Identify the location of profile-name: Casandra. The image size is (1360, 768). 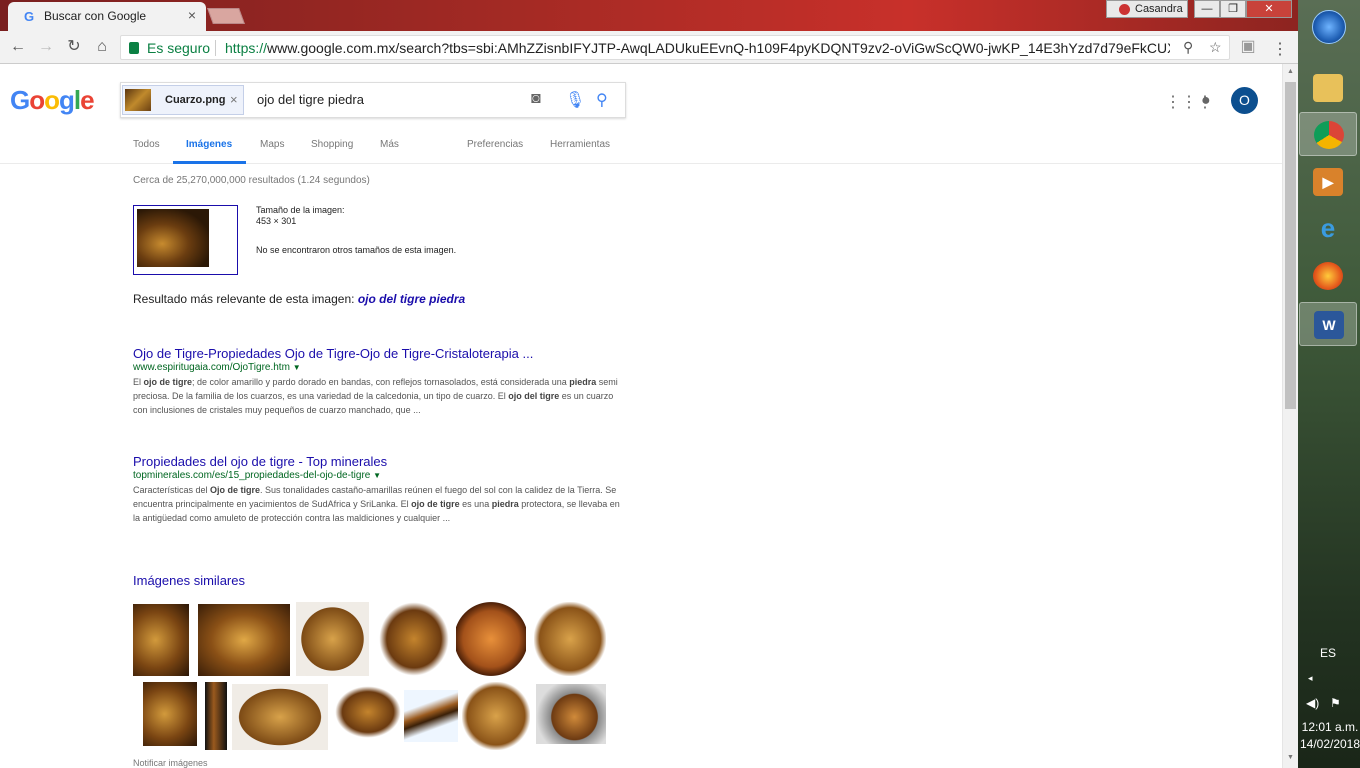
(1159, 9).